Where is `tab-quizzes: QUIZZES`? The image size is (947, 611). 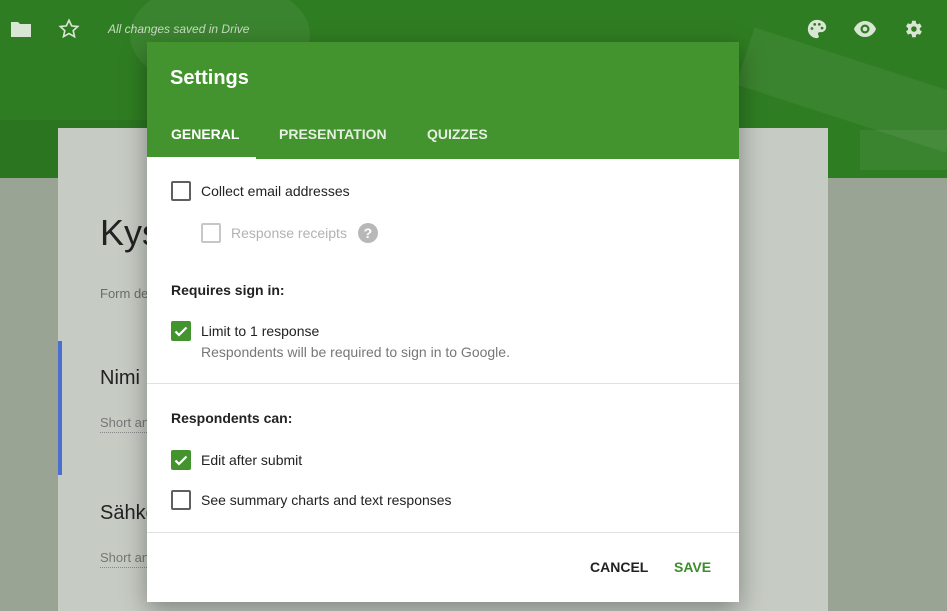 tab-quizzes: QUIZZES is located at coordinates (464, 139).